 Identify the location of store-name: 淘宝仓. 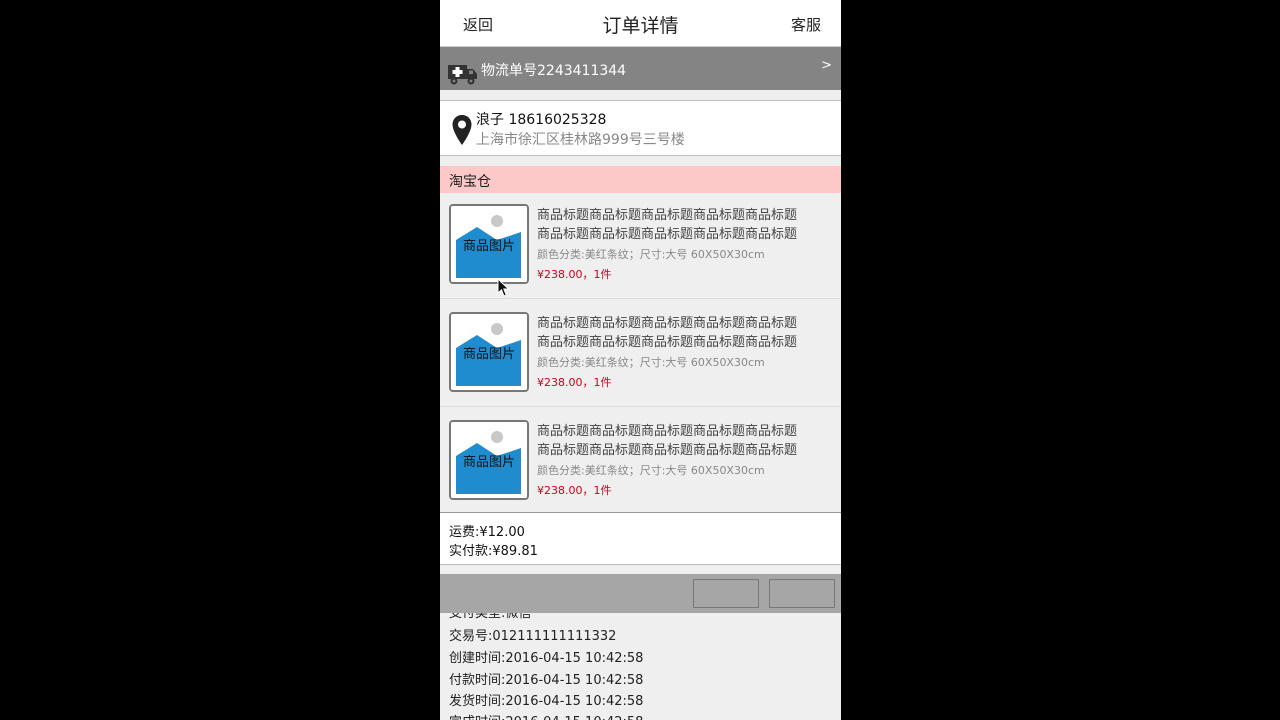
(470, 182).